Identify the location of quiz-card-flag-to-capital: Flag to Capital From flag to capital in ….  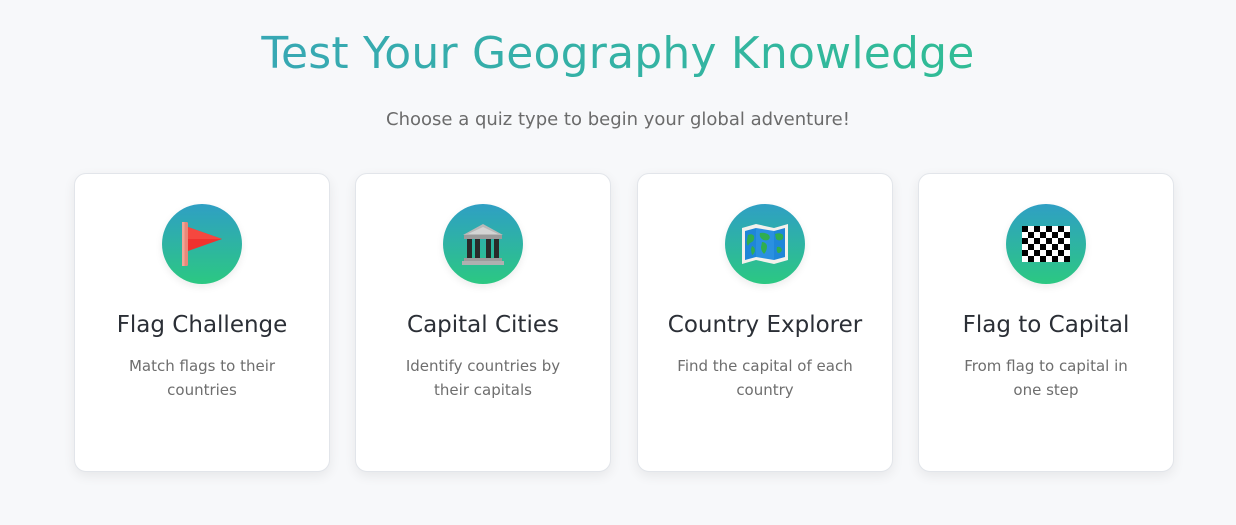
(1046, 322).